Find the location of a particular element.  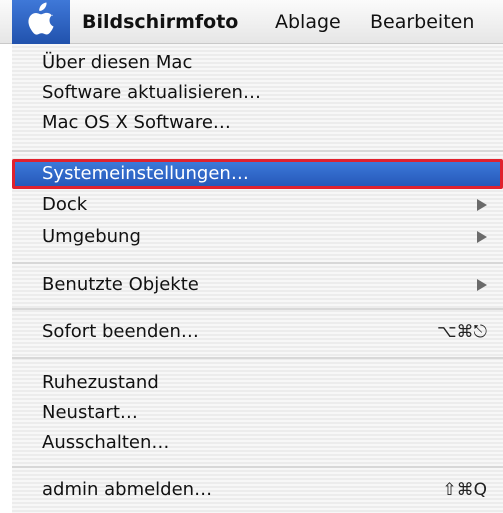

menu-bar: Bildschirmfoto Ablage Bearbeiten is located at coordinates (251, 22).